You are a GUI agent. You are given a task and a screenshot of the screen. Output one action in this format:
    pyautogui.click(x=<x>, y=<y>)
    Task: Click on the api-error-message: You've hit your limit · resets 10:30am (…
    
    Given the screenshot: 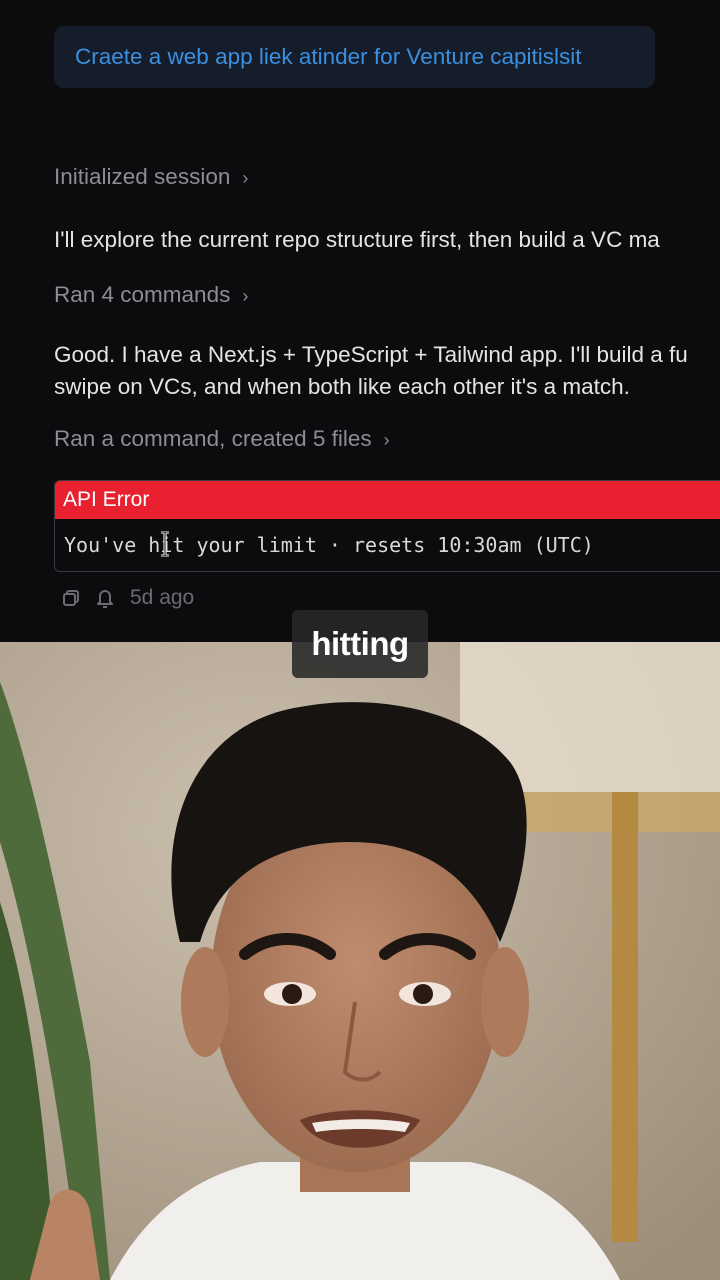 What is the action you would take?
    pyautogui.click(x=329, y=545)
    